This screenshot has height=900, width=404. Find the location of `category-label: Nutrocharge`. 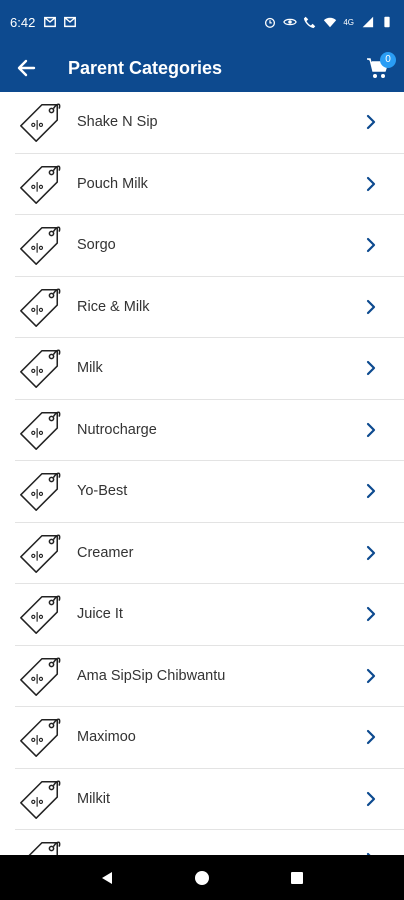

category-label: Nutrocharge is located at coordinates (117, 429).